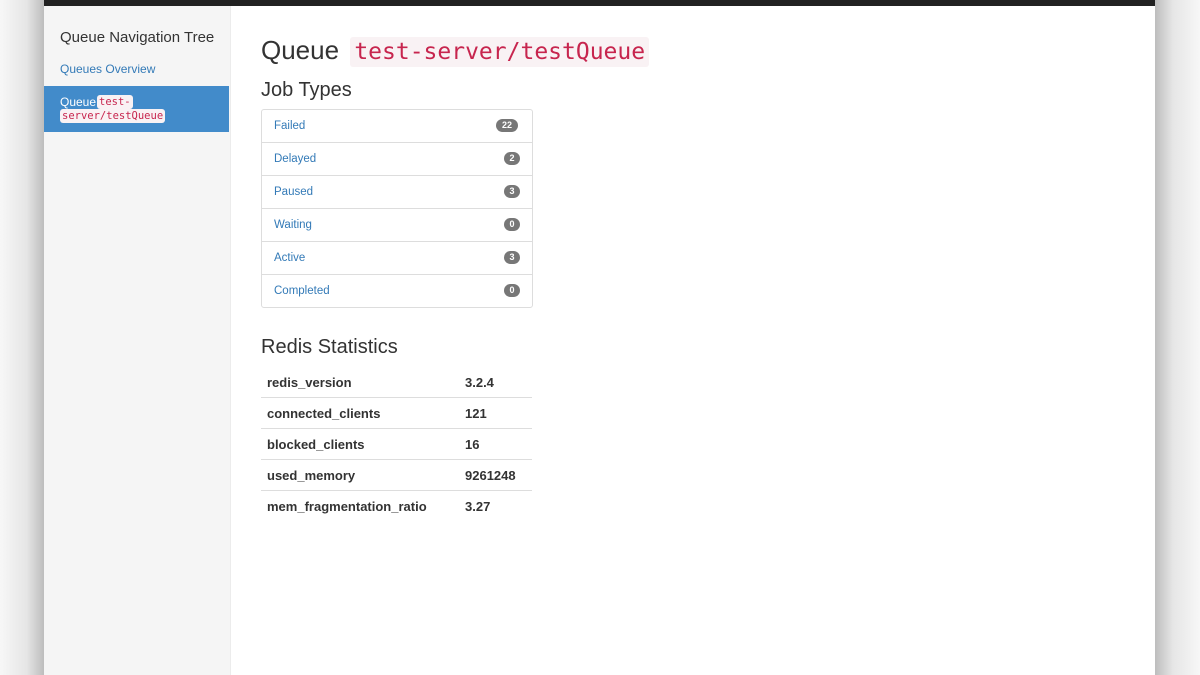 Image resolution: width=1200 pixels, height=675 pixels. I want to click on stat-key: connected_clients, so click(360, 413).